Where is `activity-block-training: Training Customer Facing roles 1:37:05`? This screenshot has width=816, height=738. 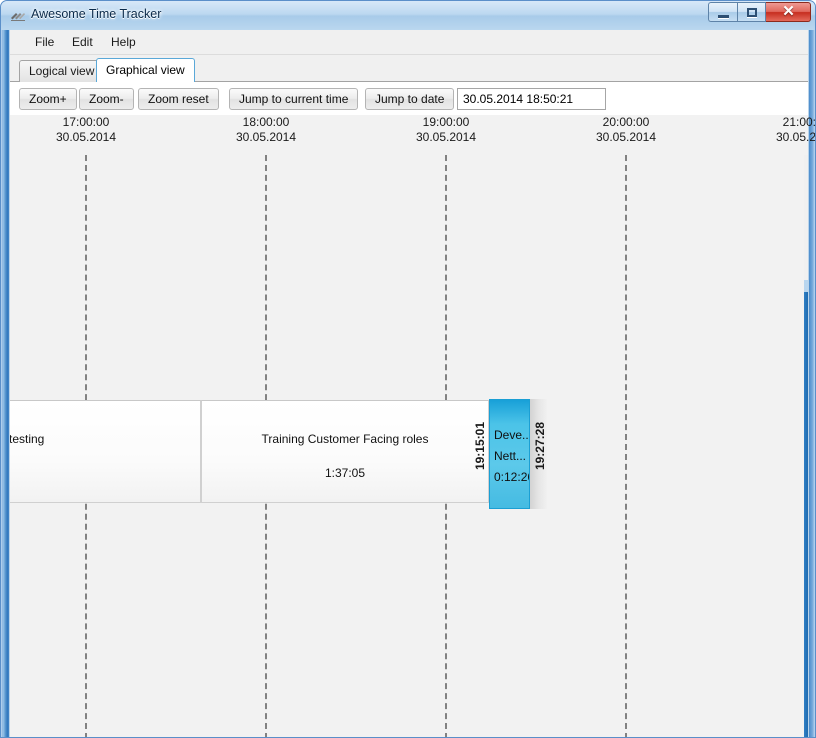
activity-block-training: Training Customer Facing roles 1:37:05 is located at coordinates (345, 451).